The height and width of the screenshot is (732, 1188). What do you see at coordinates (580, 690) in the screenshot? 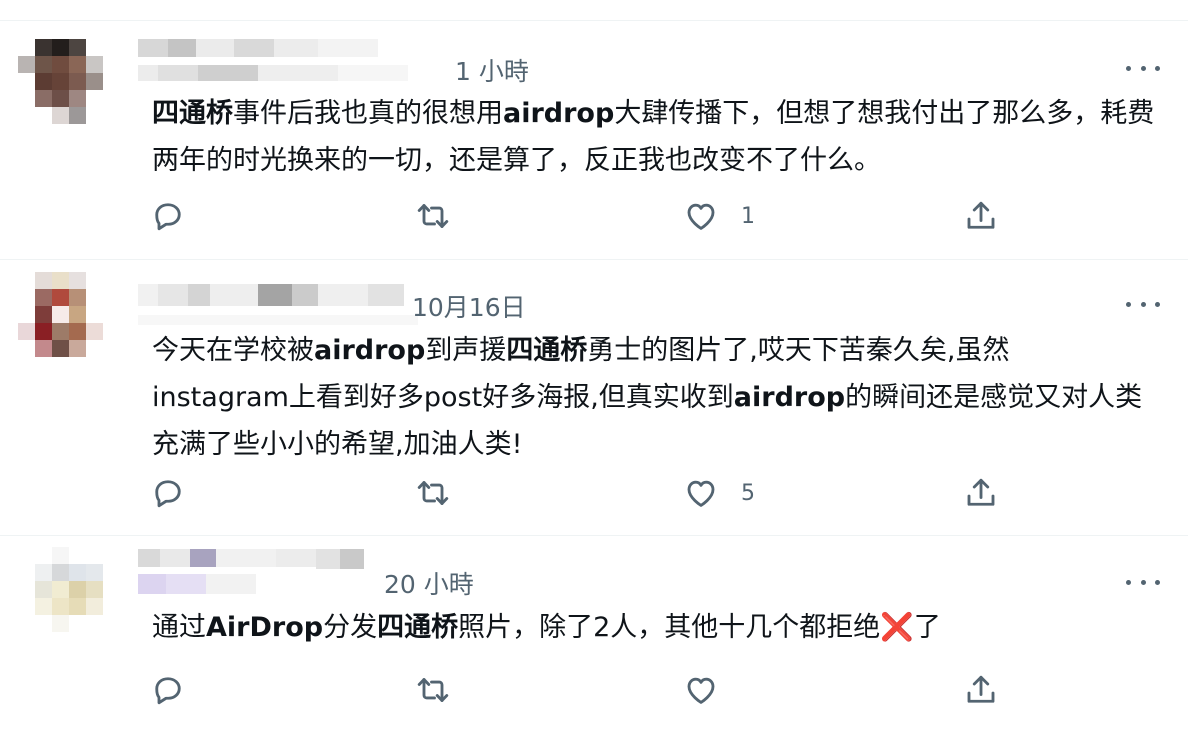
I see `tweet-actions` at bounding box center [580, 690].